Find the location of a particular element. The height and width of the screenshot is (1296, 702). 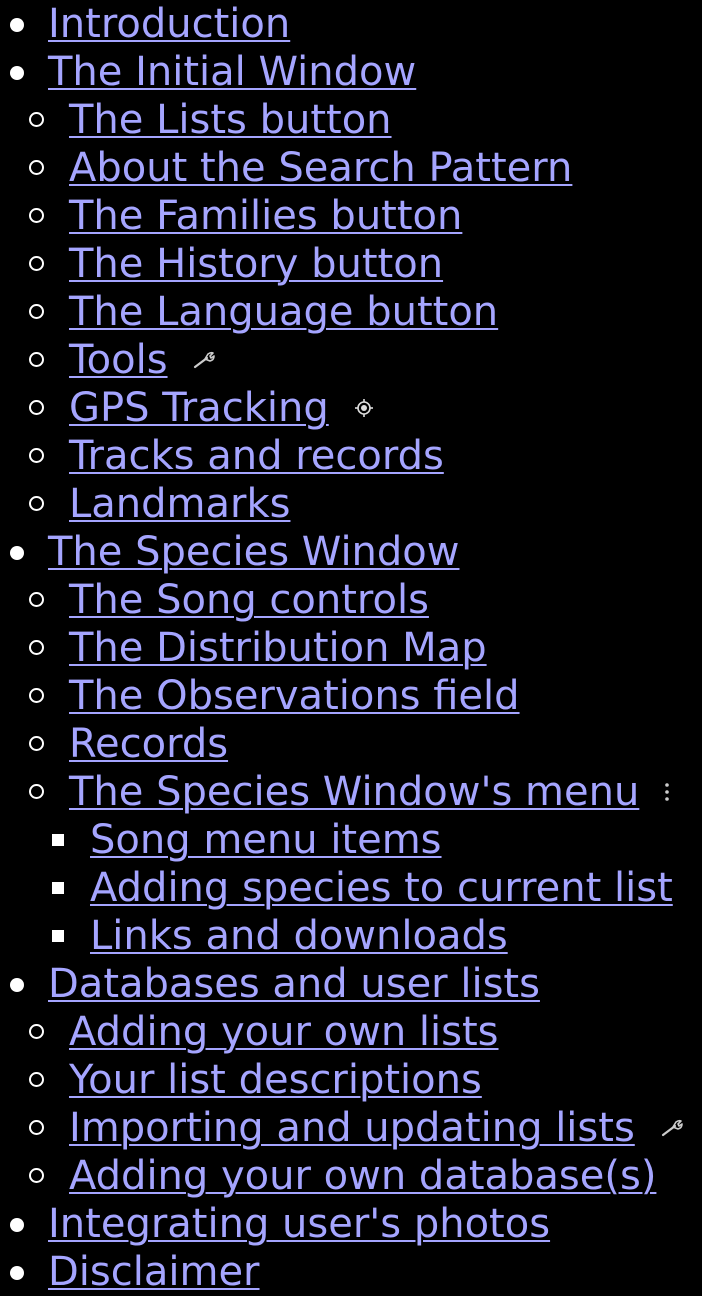

toc-item-own-lists: Adding your own lists is located at coordinates (351, 1032).